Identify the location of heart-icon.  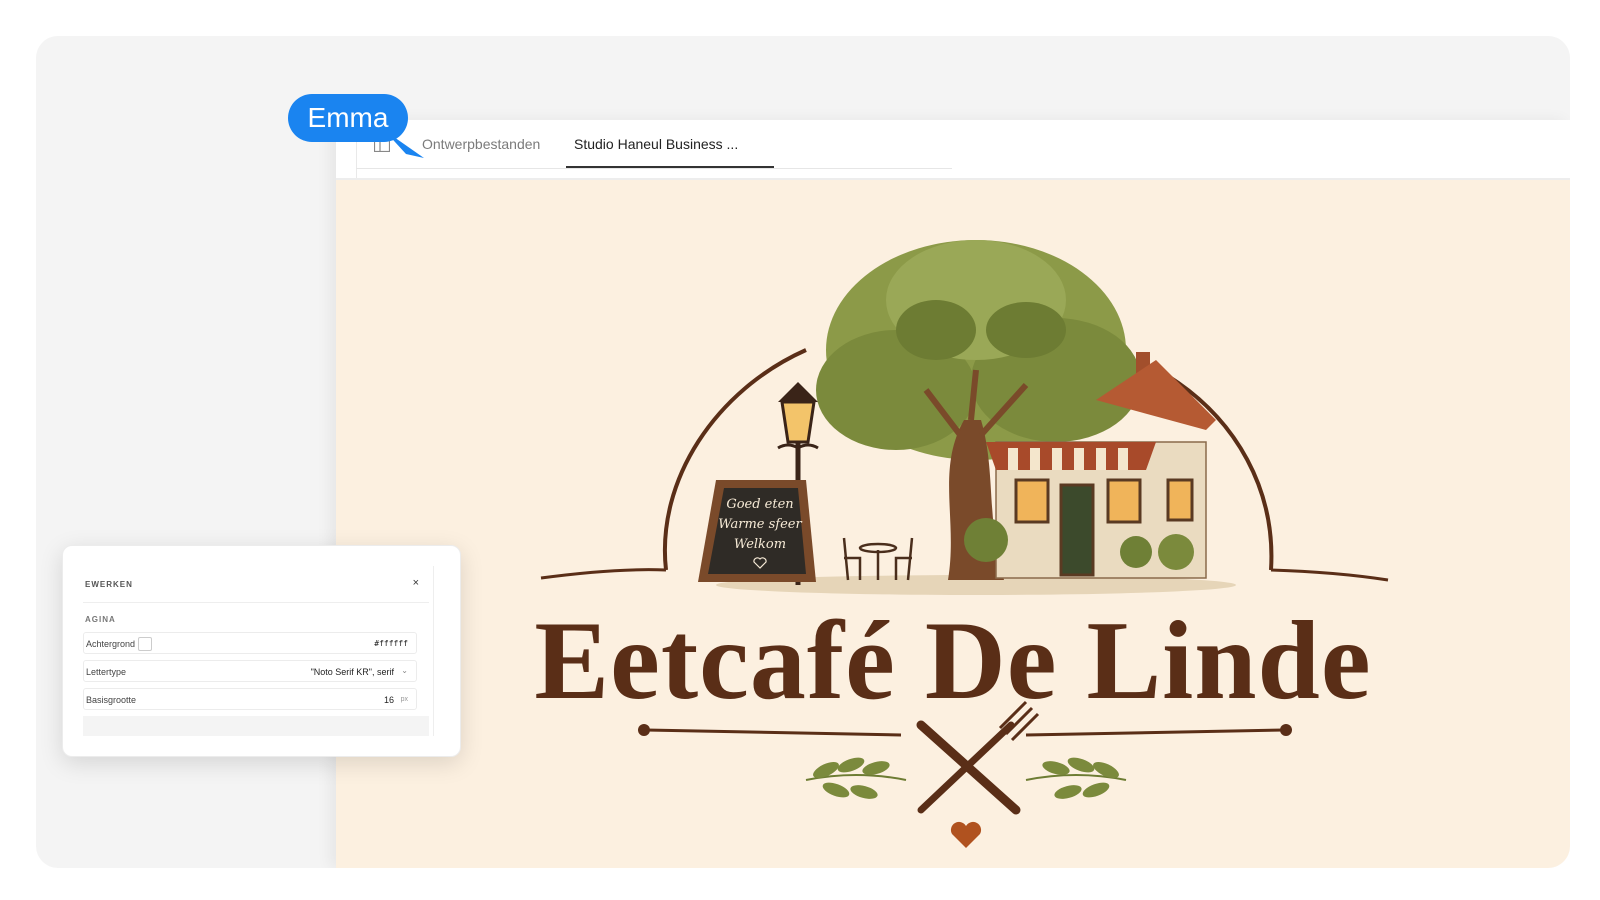
(966, 834).